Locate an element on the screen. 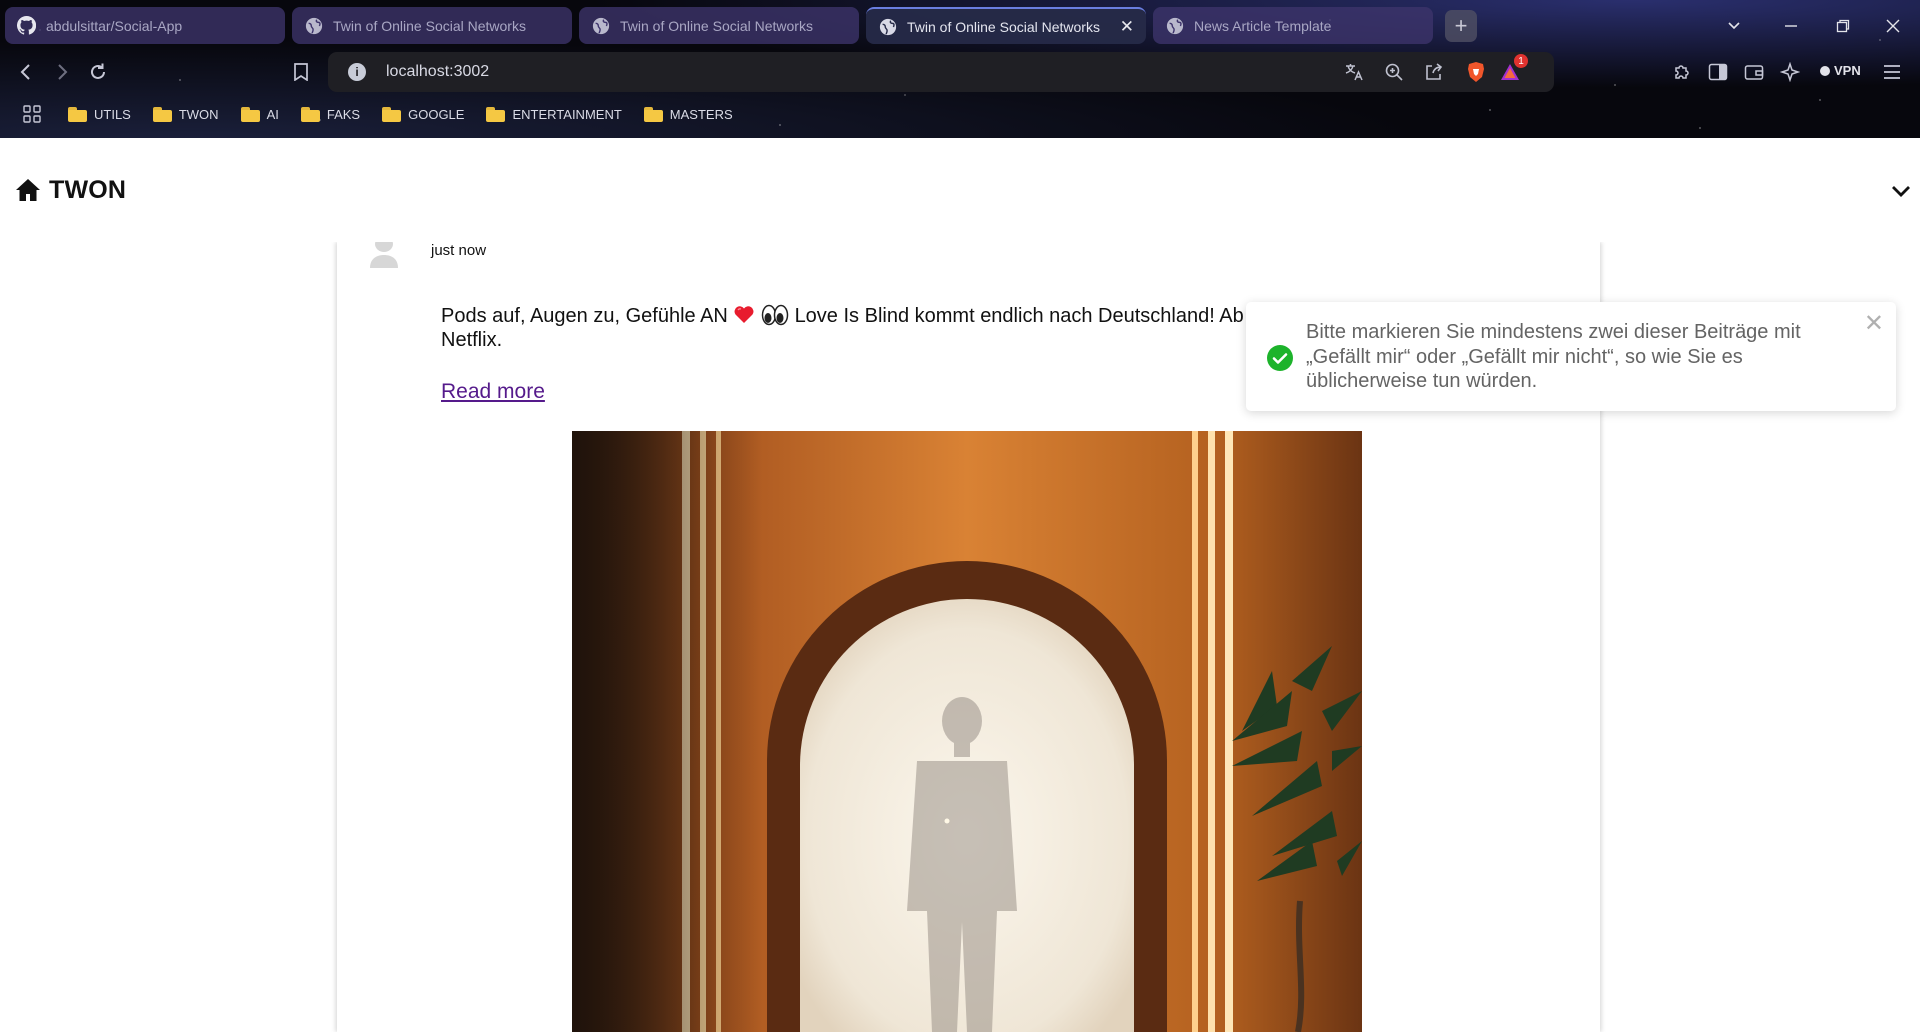  bookmark-label: TWON is located at coordinates (198, 114).